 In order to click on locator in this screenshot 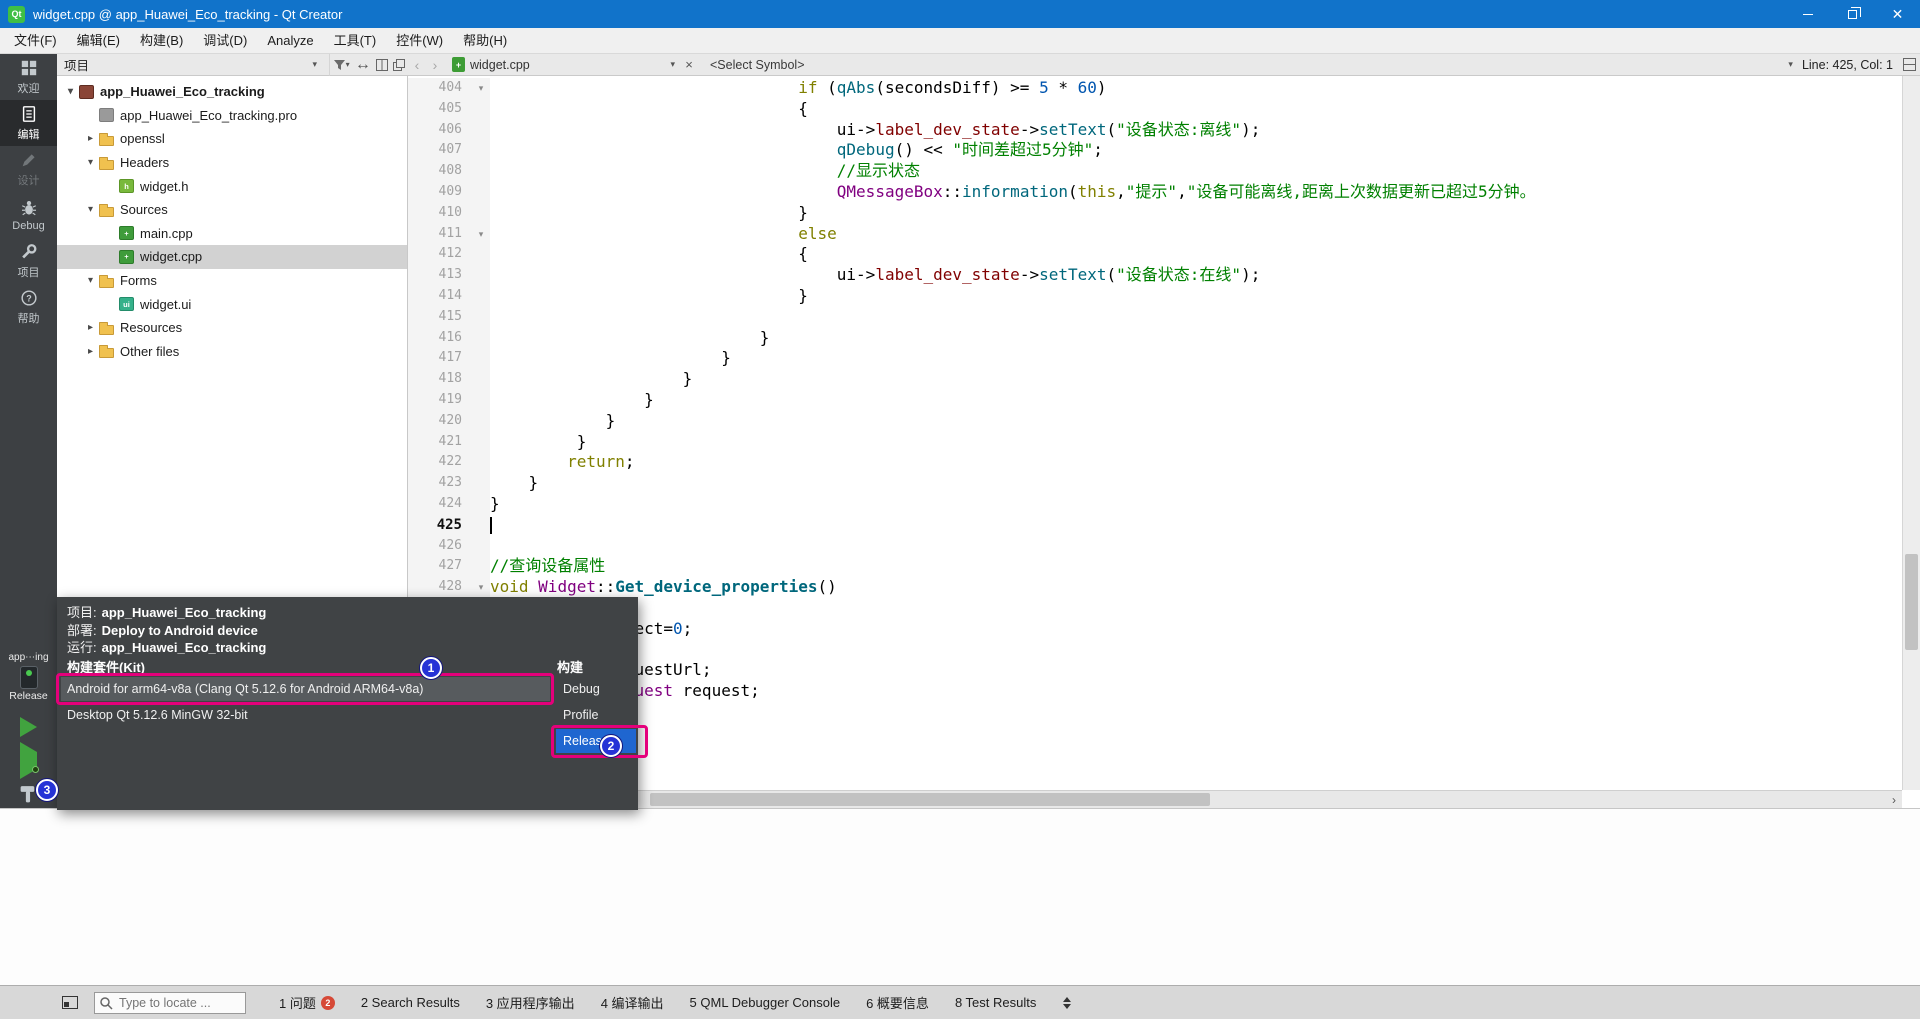, I will do `click(170, 1002)`.